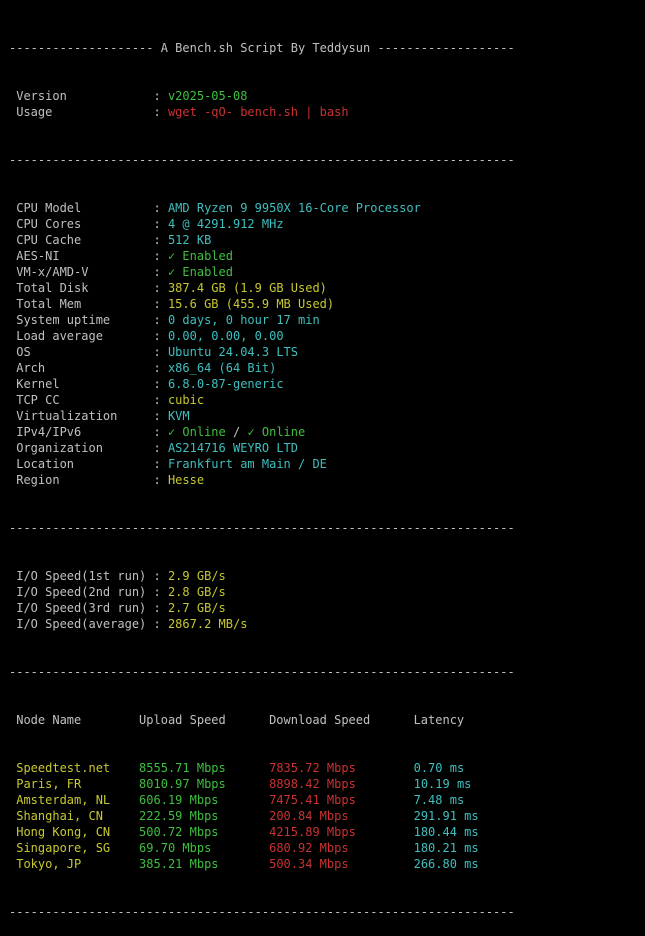  What do you see at coordinates (243, 320) in the screenshot?
I see `row-value: 0 days, 0 hour 17 min` at bounding box center [243, 320].